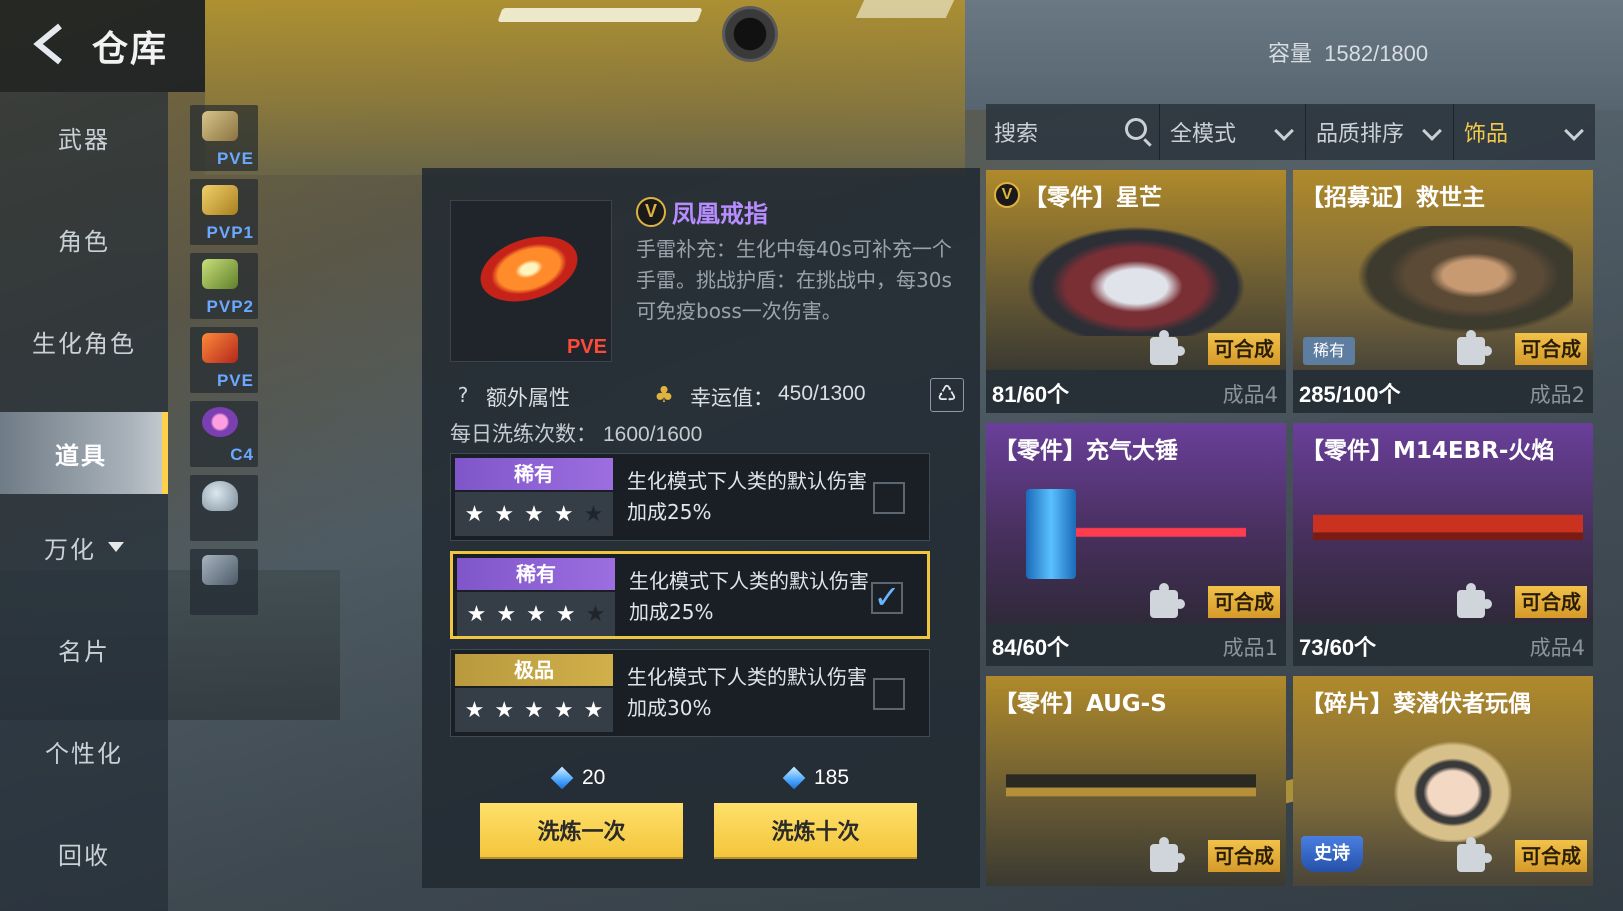 This screenshot has height=911, width=1623. I want to click on ceiling-panel, so click(585, 87).